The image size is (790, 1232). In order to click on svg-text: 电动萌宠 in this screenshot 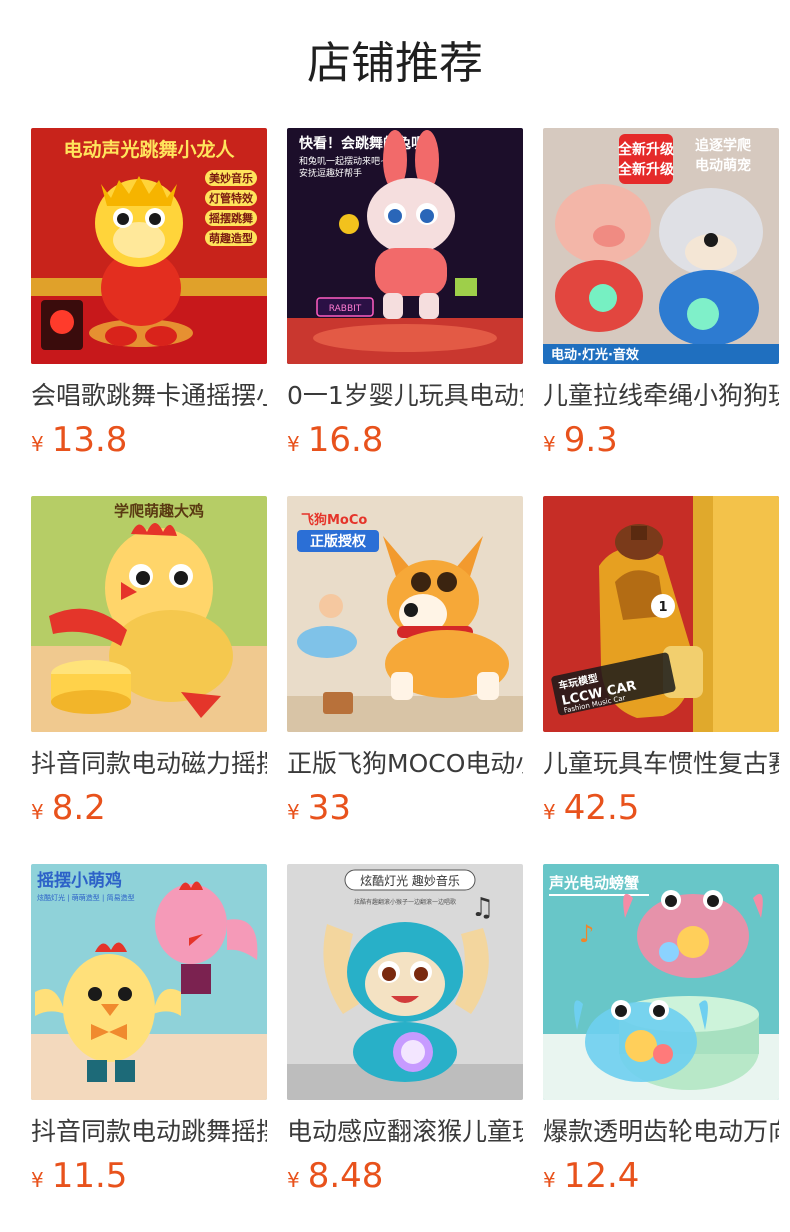, I will do `click(723, 165)`.